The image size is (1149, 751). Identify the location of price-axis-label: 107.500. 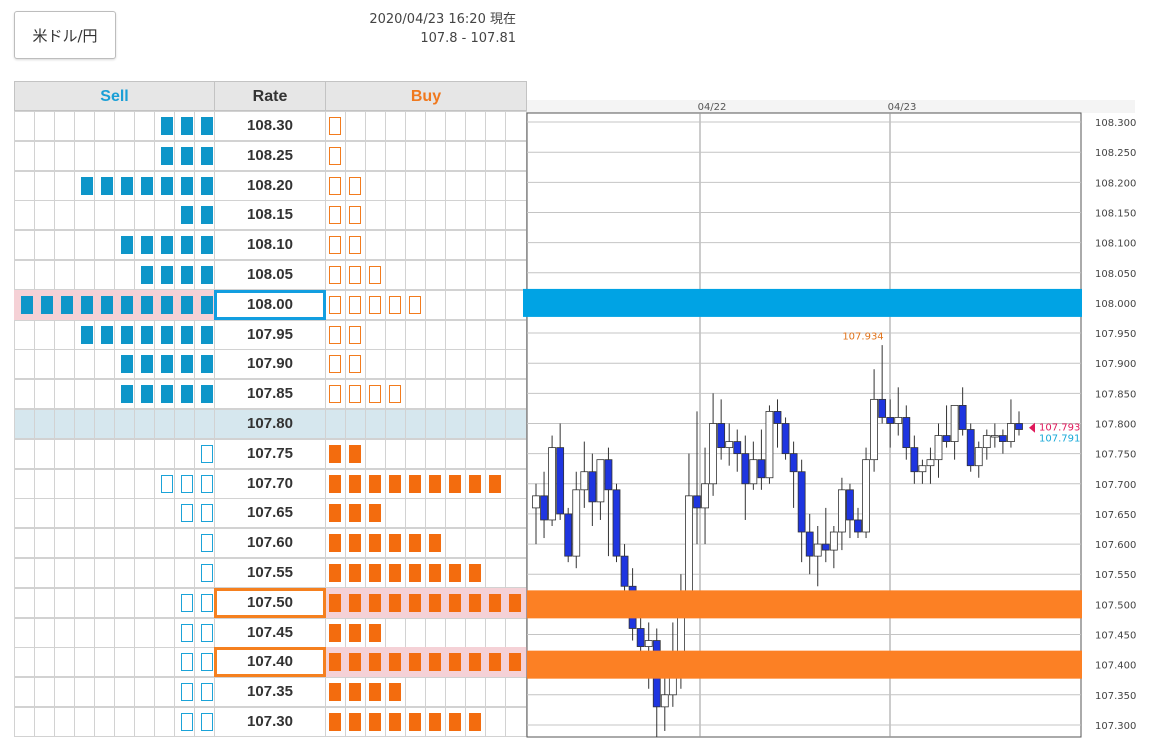
(1115, 605).